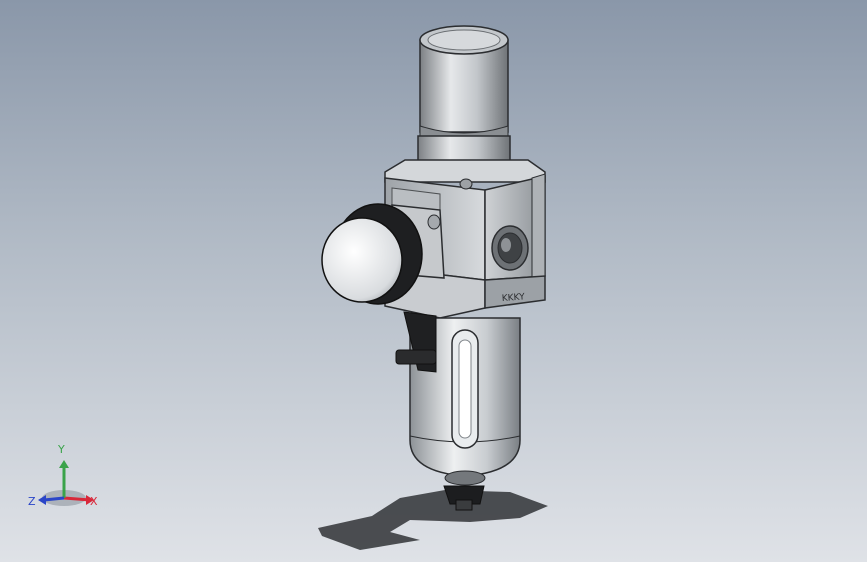  Describe the element at coordinates (61, 449) in the screenshot. I see `y-axis-label: Y` at that location.